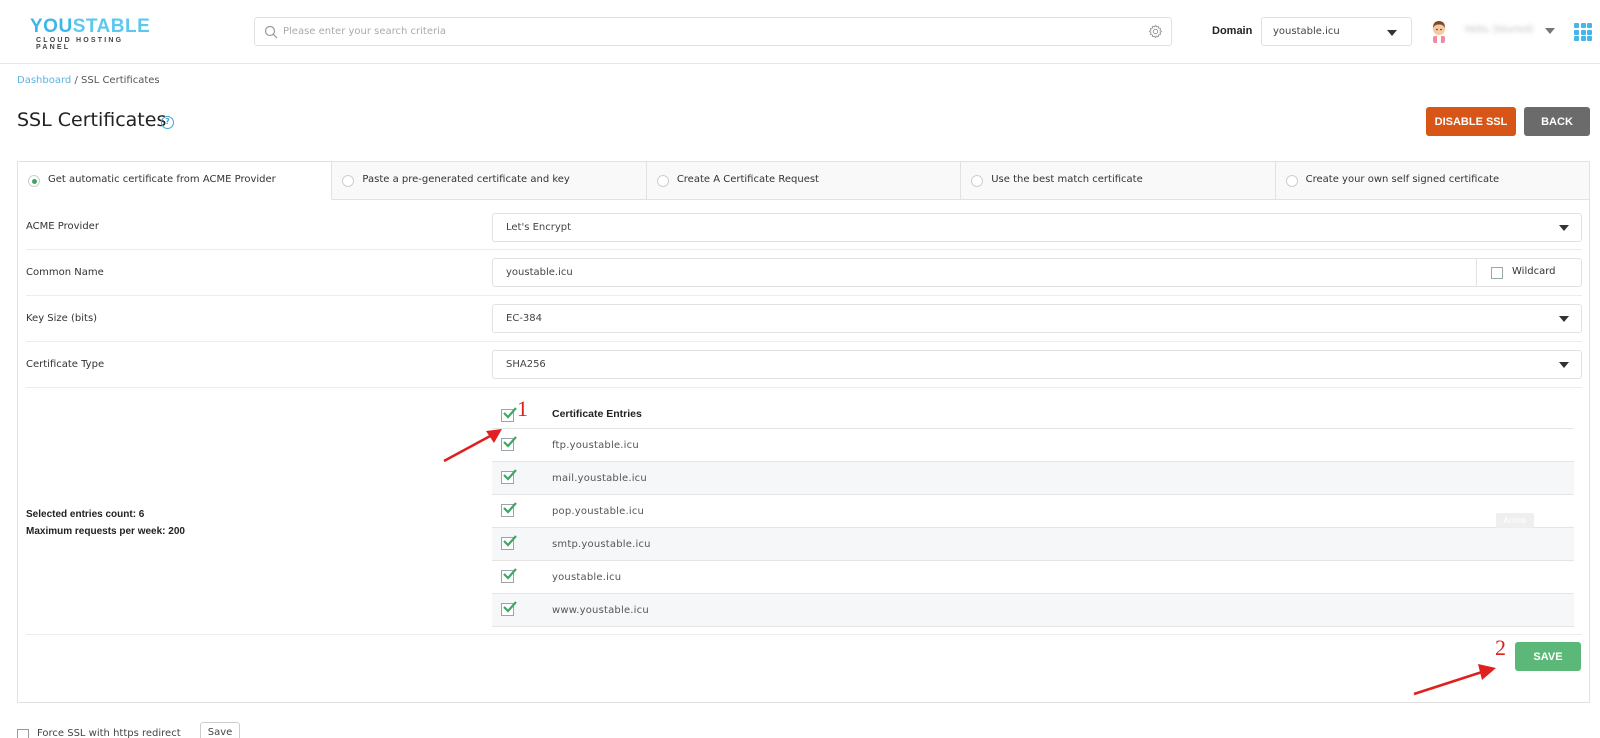 This screenshot has height=738, width=1600. Describe the element at coordinates (85, 514) in the screenshot. I see `selected-entries-count: Selected entries count: 6` at that location.